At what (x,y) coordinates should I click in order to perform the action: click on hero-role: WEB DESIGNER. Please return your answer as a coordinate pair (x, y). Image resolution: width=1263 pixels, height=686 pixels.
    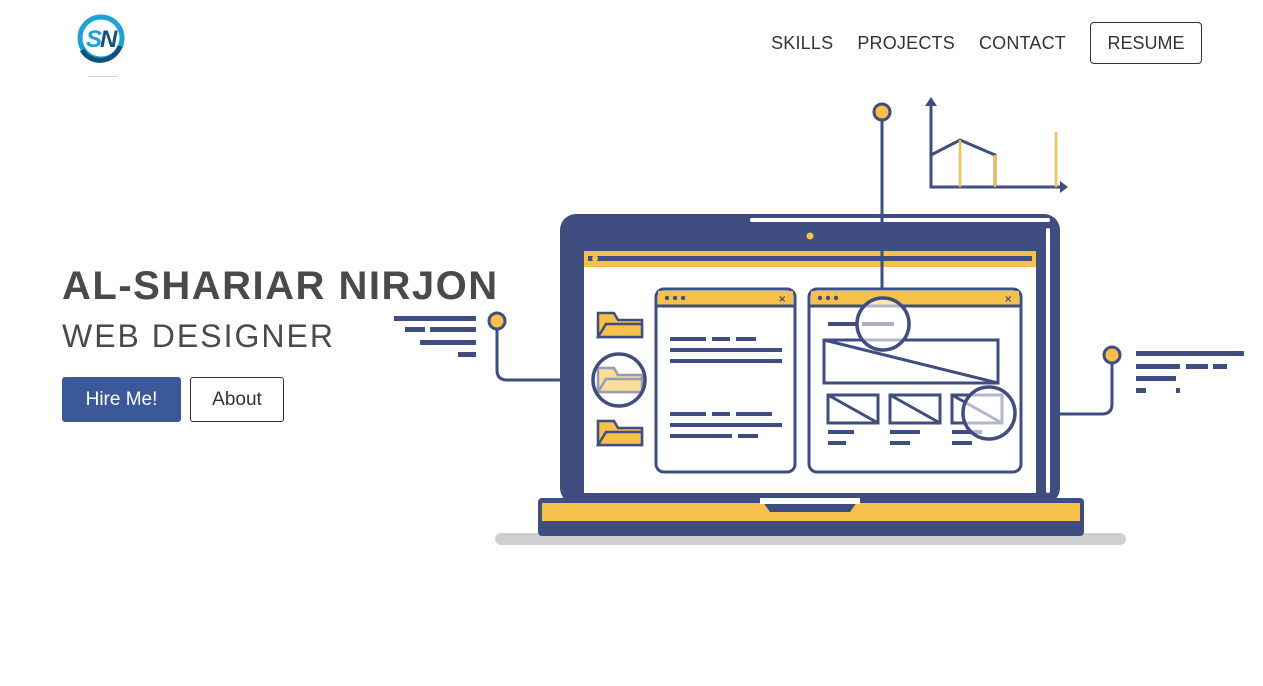
    Looking at the image, I should click on (198, 336).